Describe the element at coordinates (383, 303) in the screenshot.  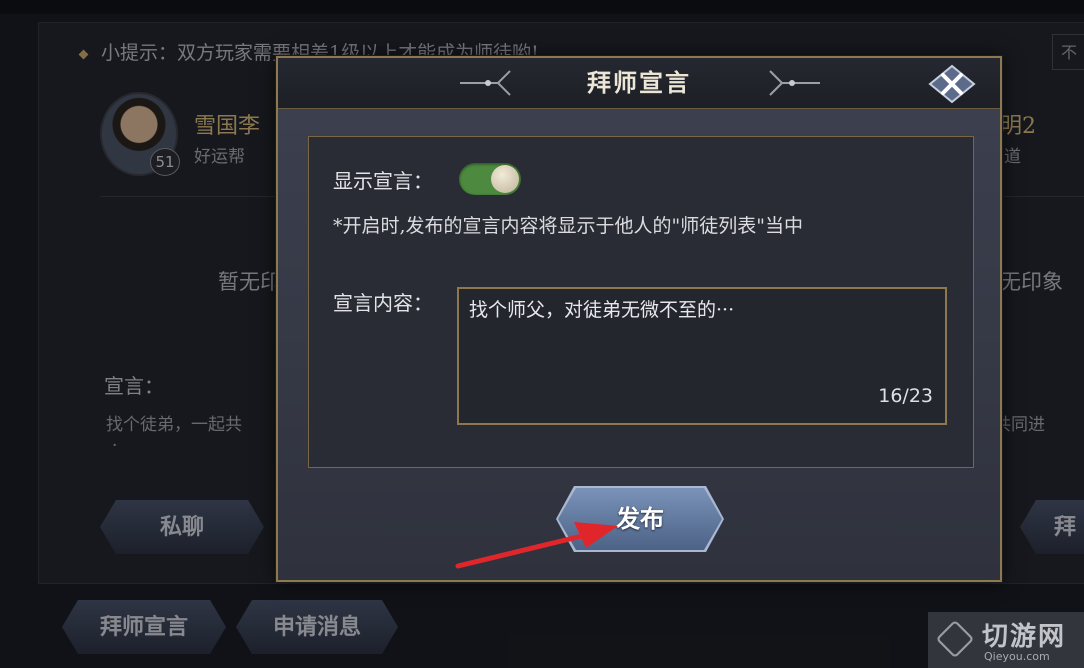
I see `content-label: 宣言内容：` at that location.